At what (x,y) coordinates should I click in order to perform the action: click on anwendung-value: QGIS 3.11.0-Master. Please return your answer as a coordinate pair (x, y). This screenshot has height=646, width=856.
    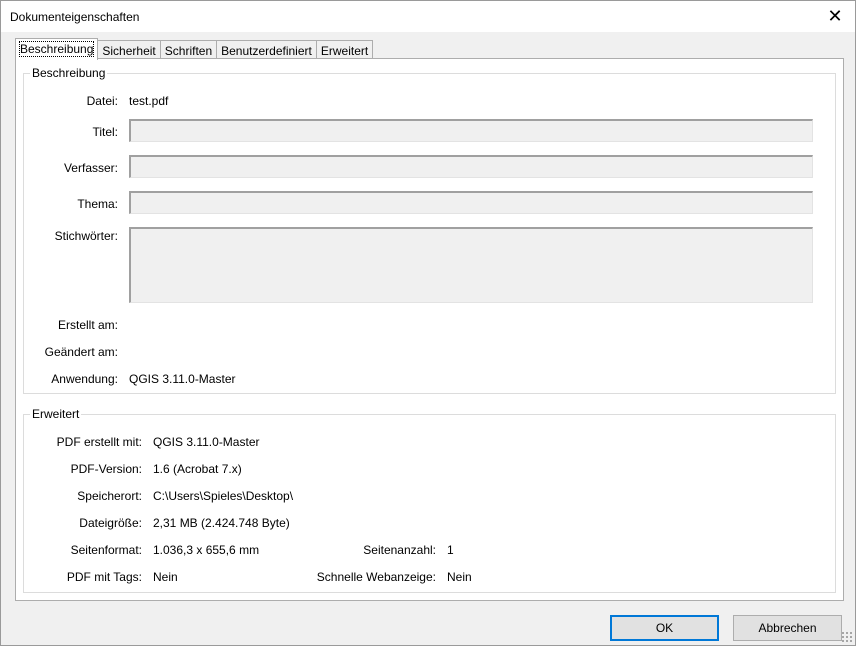
    Looking at the image, I should click on (182, 379).